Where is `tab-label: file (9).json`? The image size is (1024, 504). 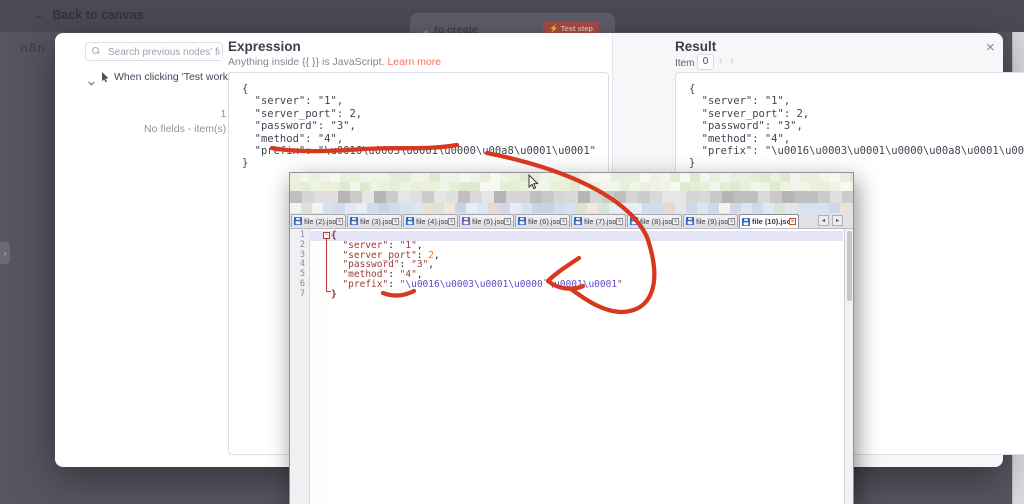
tab-label: file (9).json is located at coordinates (712, 221).